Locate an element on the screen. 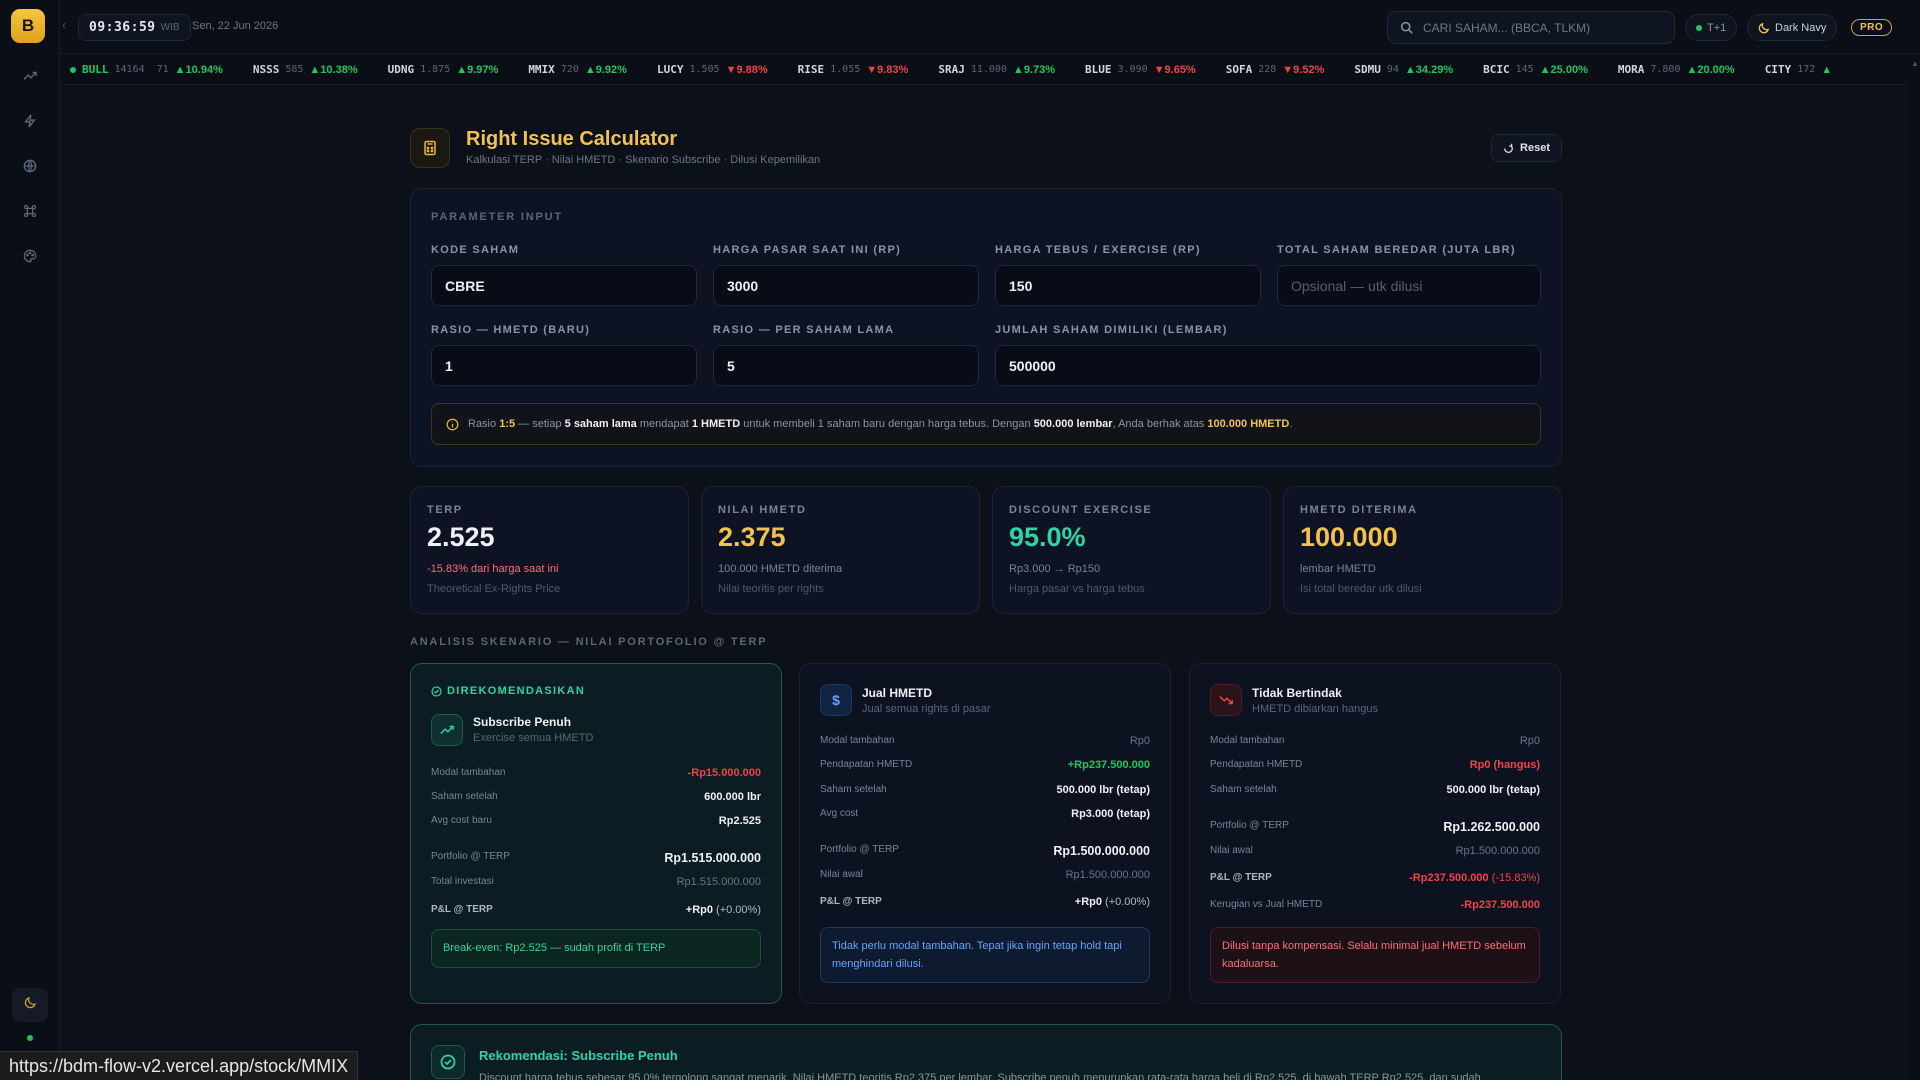 This screenshot has width=1920, height=1080. row-value: -Rp15.000.000 is located at coordinates (724, 773).